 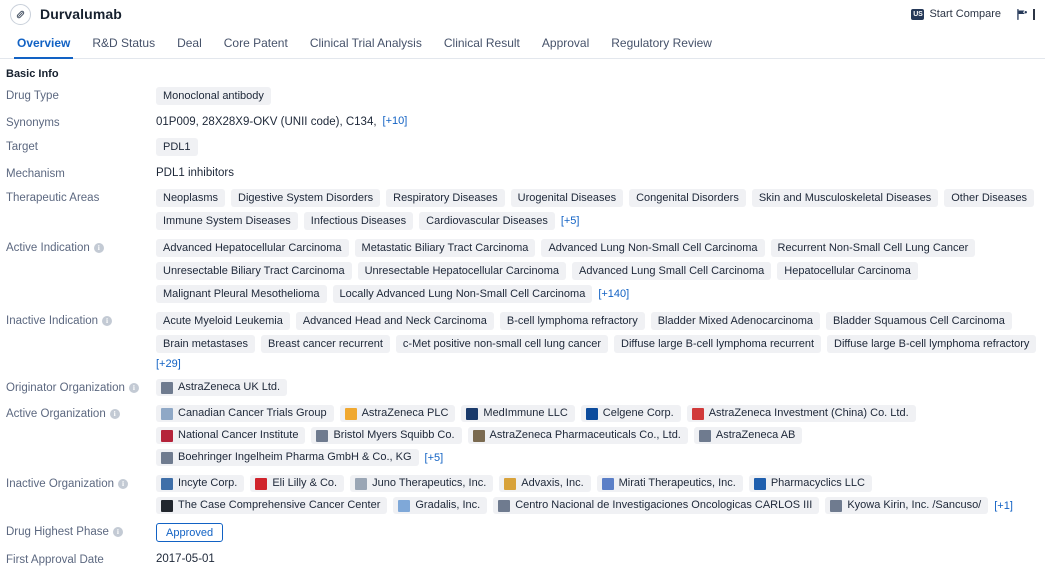 What do you see at coordinates (873, 248) in the screenshot?
I see `chip-item: Recurrent Non-Small Cell Lung Cancer` at bounding box center [873, 248].